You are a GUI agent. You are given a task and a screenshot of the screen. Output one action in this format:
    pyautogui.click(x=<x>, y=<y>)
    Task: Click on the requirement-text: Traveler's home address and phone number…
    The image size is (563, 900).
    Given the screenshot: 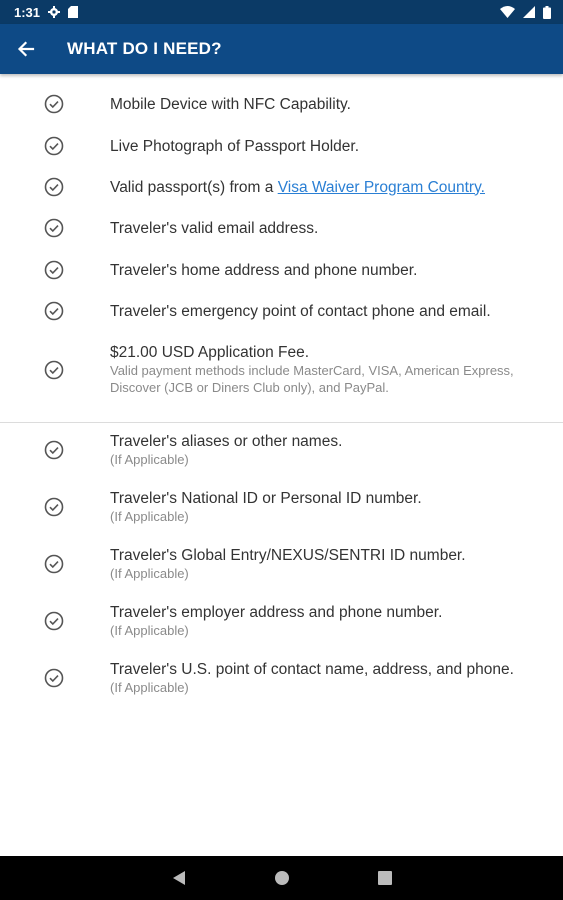 What is the action you would take?
    pyautogui.click(x=264, y=270)
    